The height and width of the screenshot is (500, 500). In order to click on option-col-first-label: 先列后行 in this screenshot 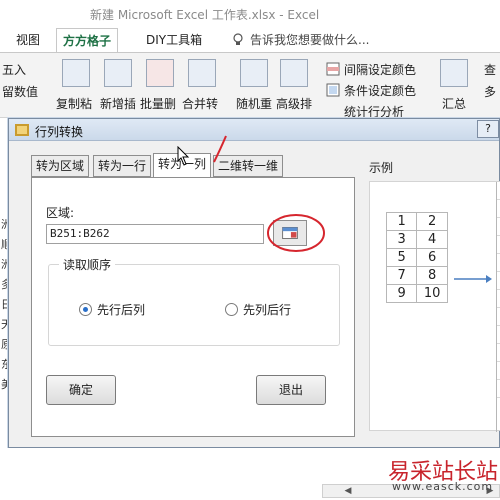, I will do `click(267, 309)`.